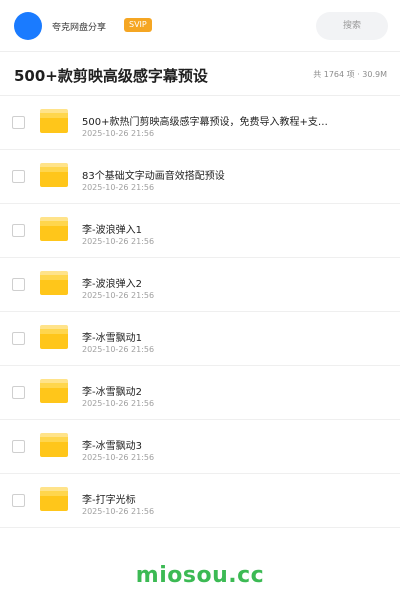 The image size is (400, 600). What do you see at coordinates (79, 28) in the screenshot?
I see `brand-name: 夸克网盘分享` at bounding box center [79, 28].